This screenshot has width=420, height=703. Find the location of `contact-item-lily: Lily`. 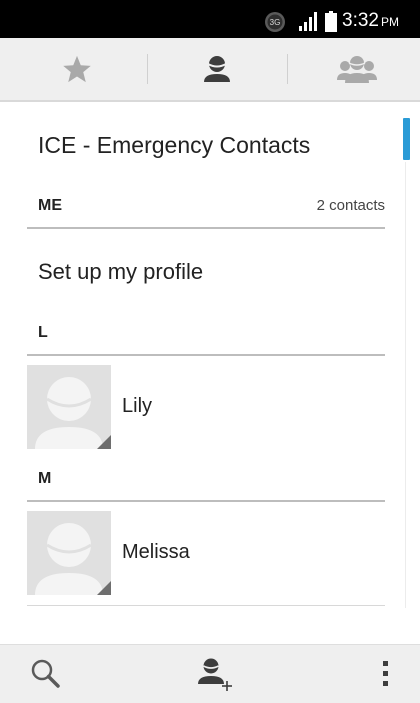

contact-item-lily: Lily is located at coordinates (206, 408).